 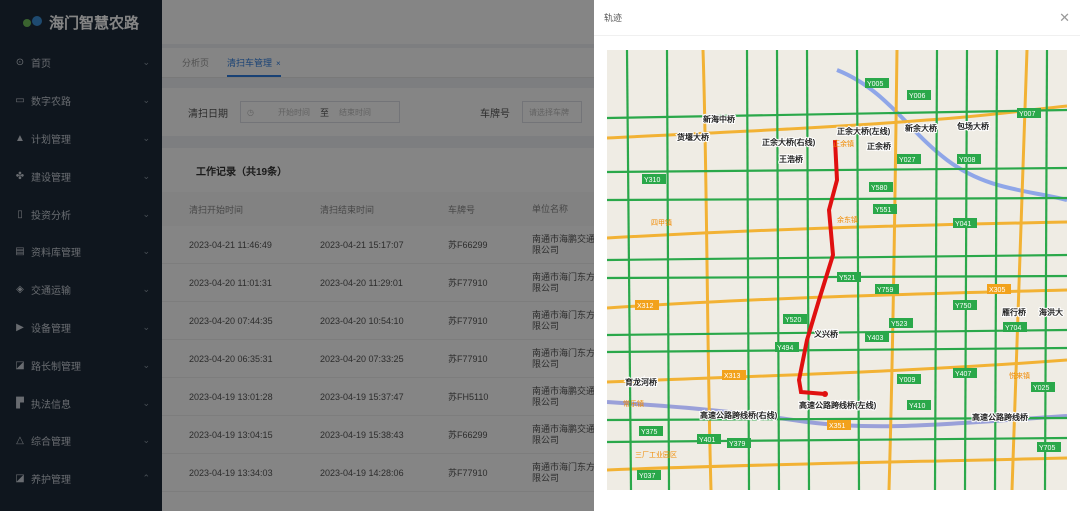 What do you see at coordinates (1013, 328) in the screenshot?
I see `road-badge: Y704` at bounding box center [1013, 328].